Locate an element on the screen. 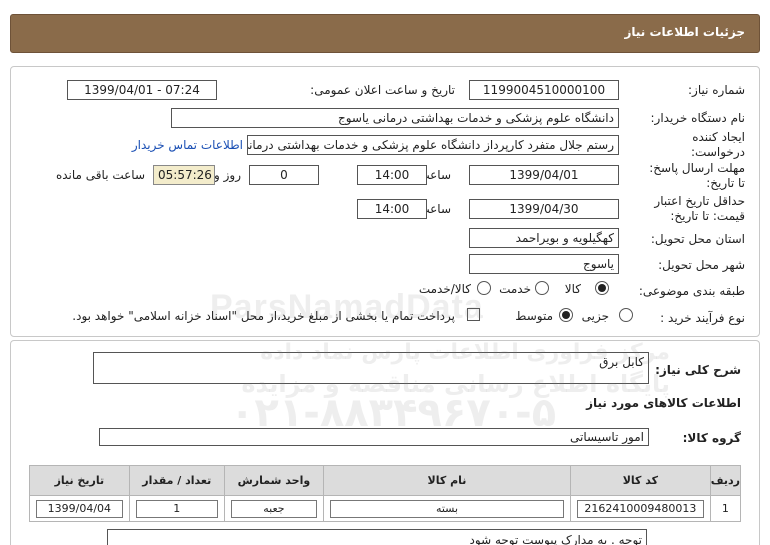  cell-date-box: 1399/04/04 is located at coordinates (79, 508).